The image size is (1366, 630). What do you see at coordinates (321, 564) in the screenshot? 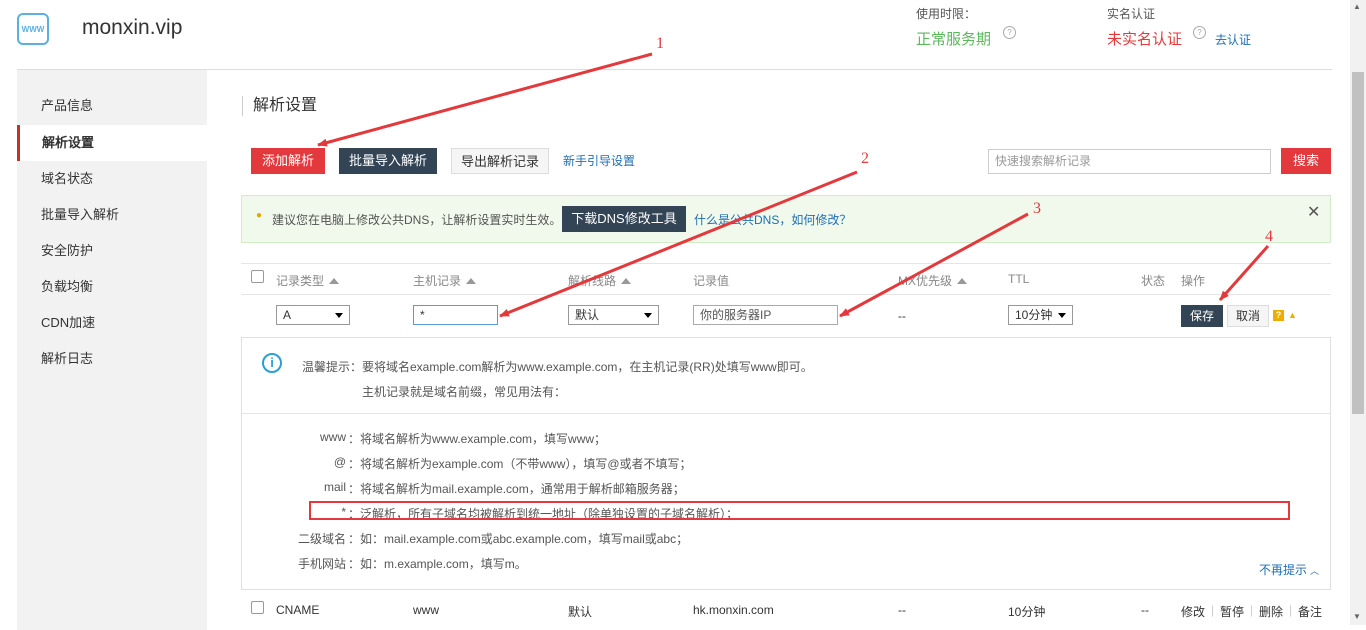
I see `tip-key: 手机网站` at bounding box center [321, 564].